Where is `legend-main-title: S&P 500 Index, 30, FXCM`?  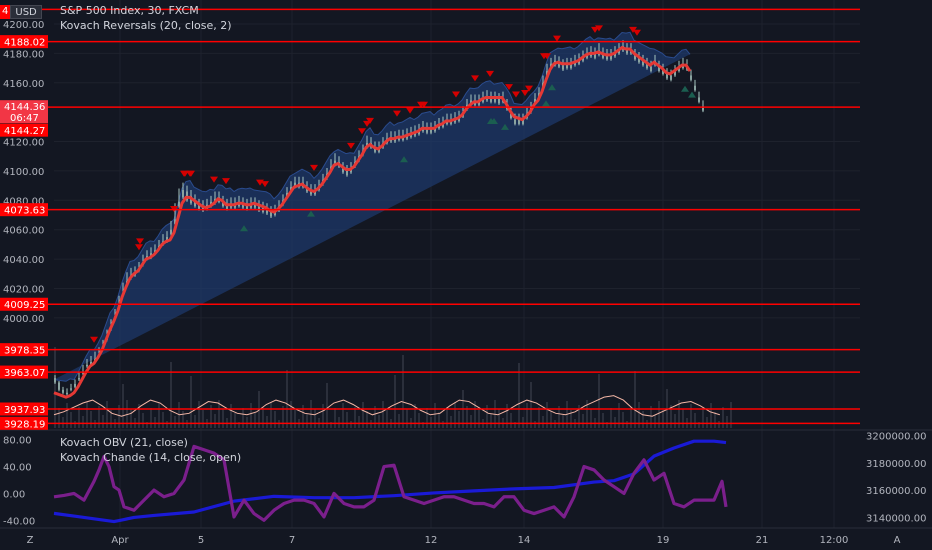 legend-main-title: S&P 500 Index, 30, FXCM is located at coordinates (129, 10).